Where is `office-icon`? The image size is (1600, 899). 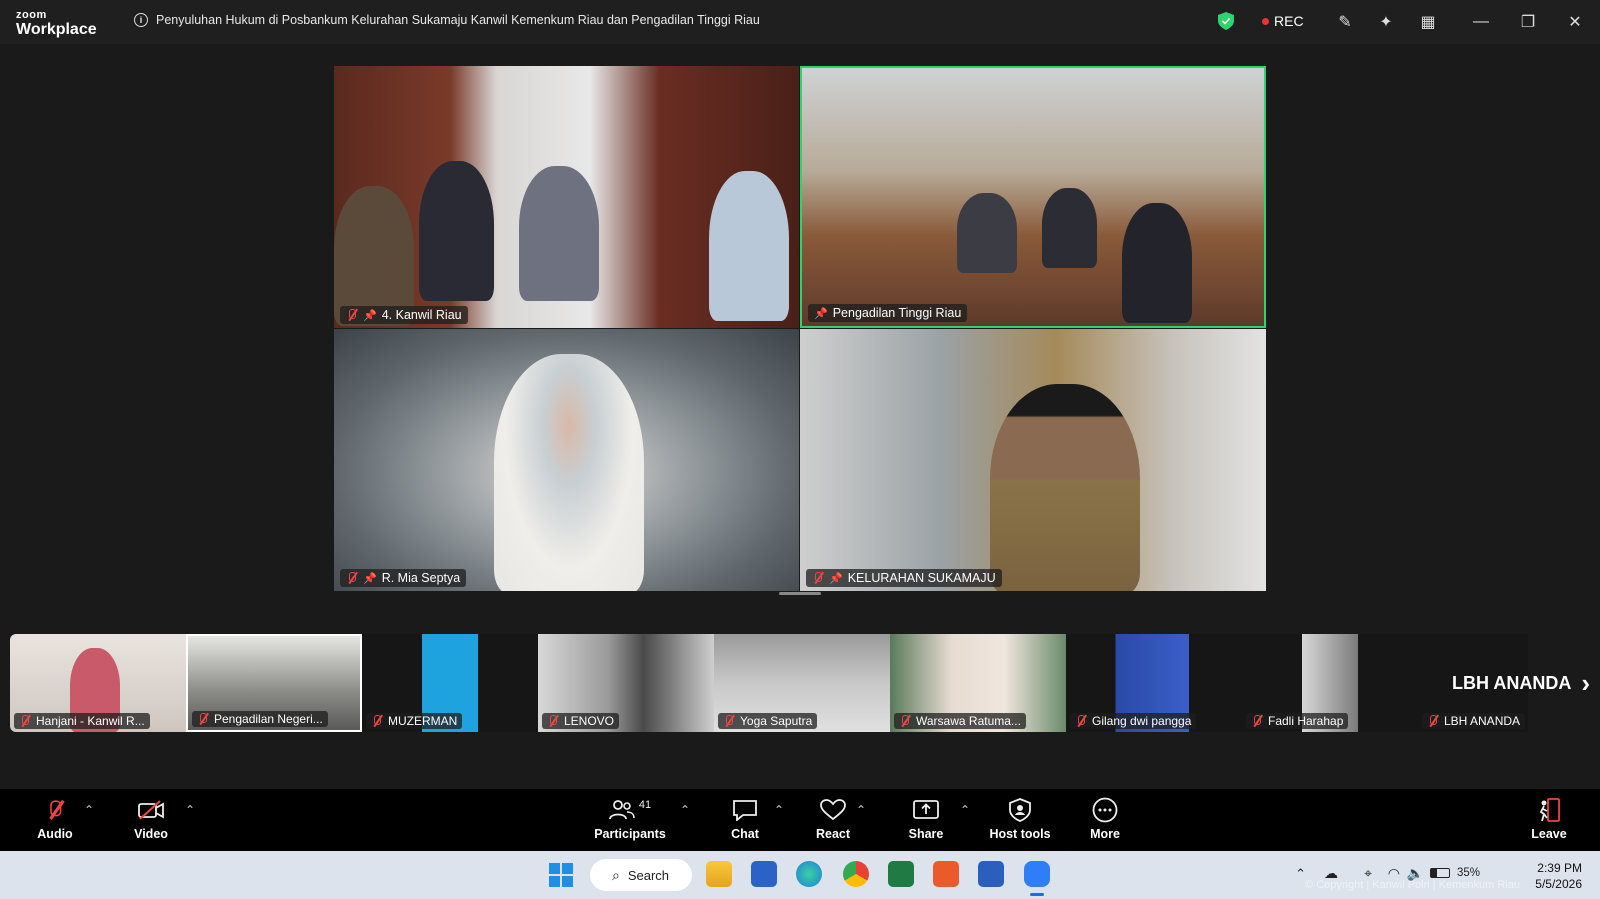 office-icon is located at coordinates (946, 874).